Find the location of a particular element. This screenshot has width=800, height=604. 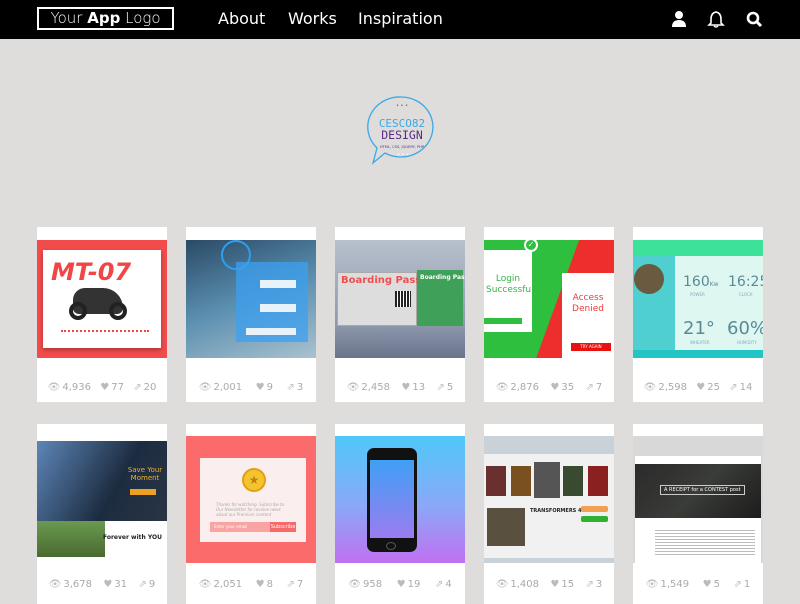

views-stat: 👁 3,678 is located at coordinates (70, 584).